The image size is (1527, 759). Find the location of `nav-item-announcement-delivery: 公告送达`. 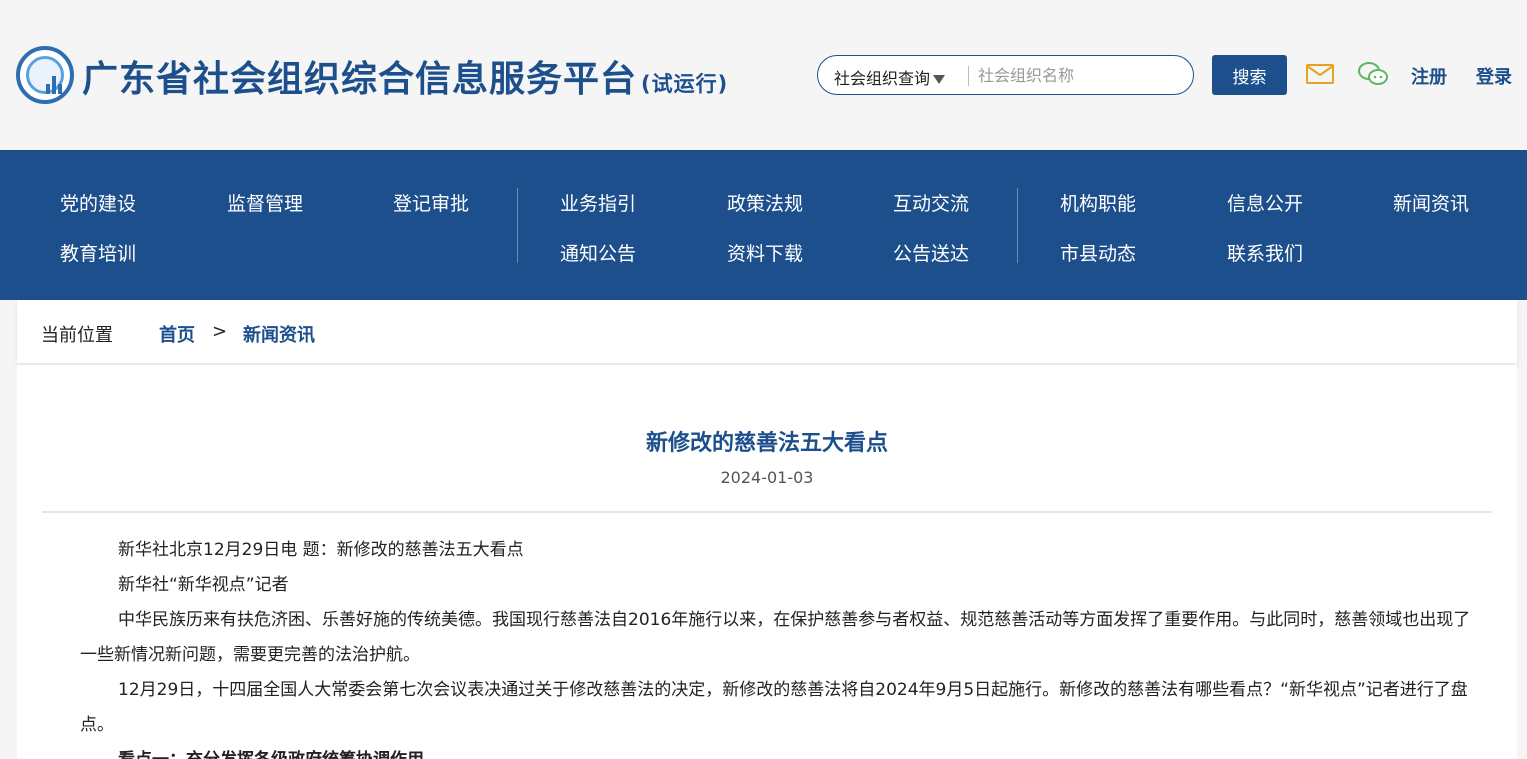

nav-item-announcement-delivery: 公告送达 is located at coordinates (931, 252).